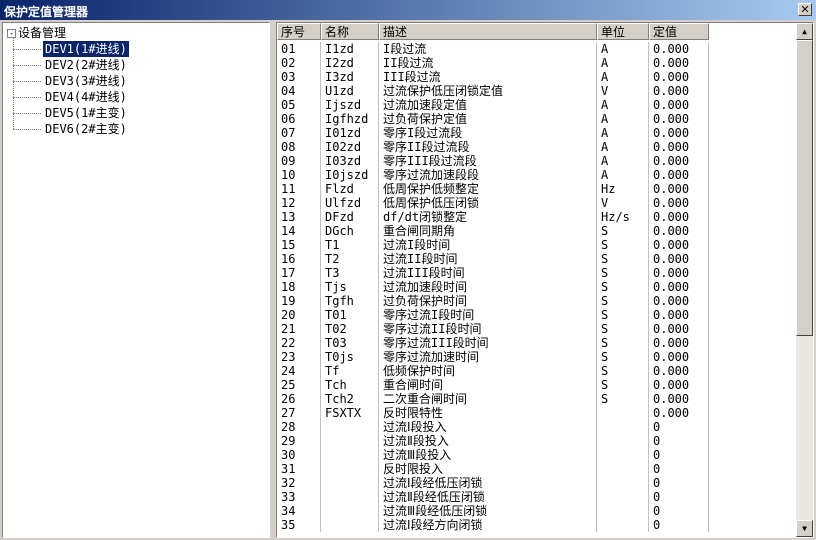  Describe the element at coordinates (350, 189) in the screenshot. I see `cell-name: Flzd` at that location.